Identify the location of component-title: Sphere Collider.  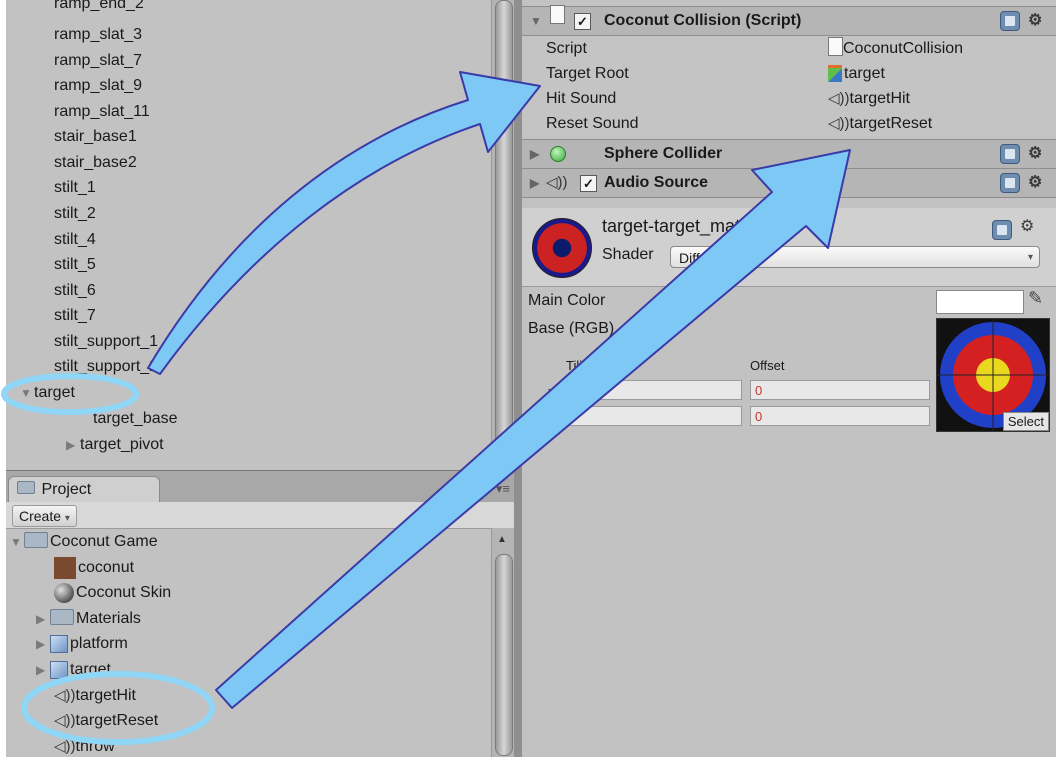
(663, 153).